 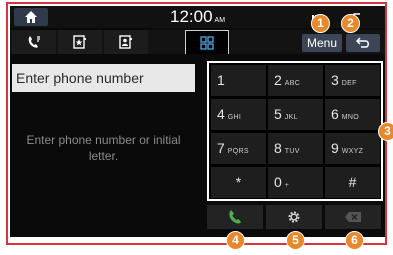 I want to click on dialer-hint: Enter phone number or initial letter., so click(x=103, y=148).